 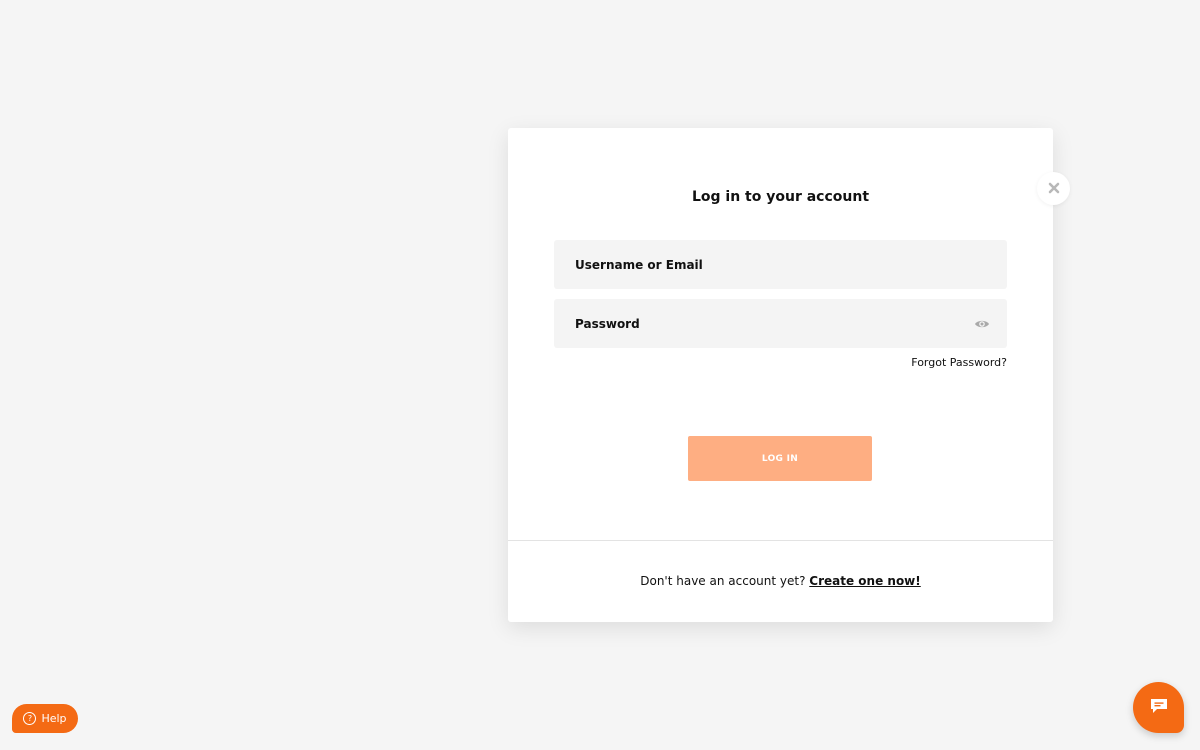 I want to click on close-icon, so click(x=1054, y=188).